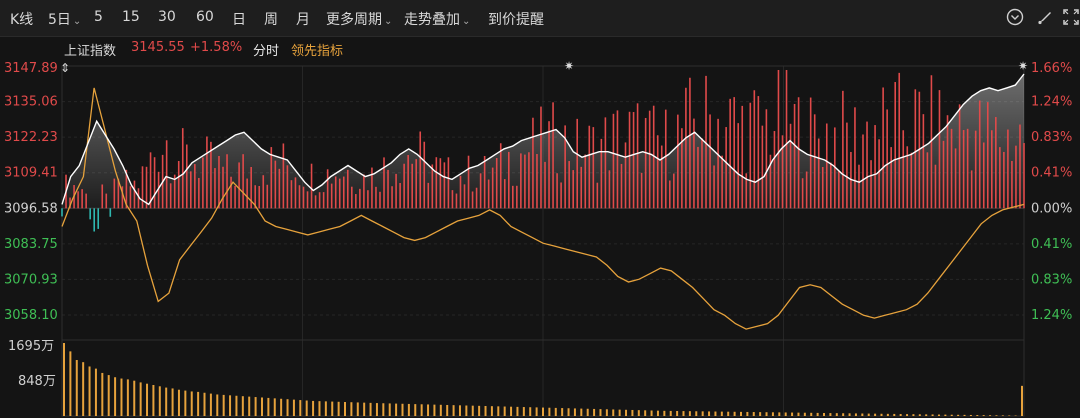 This screenshot has height=418, width=1080. Describe the element at coordinates (31, 315) in the screenshot. I see `y-left-tick-label: 3058.10` at that location.